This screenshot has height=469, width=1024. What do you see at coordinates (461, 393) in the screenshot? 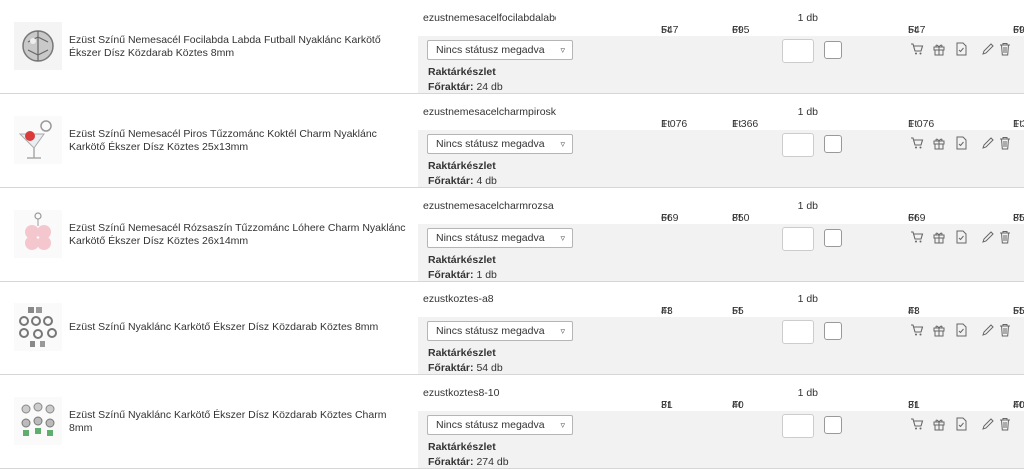
I see `product-sku: ezustkoztes8-10` at bounding box center [461, 393].